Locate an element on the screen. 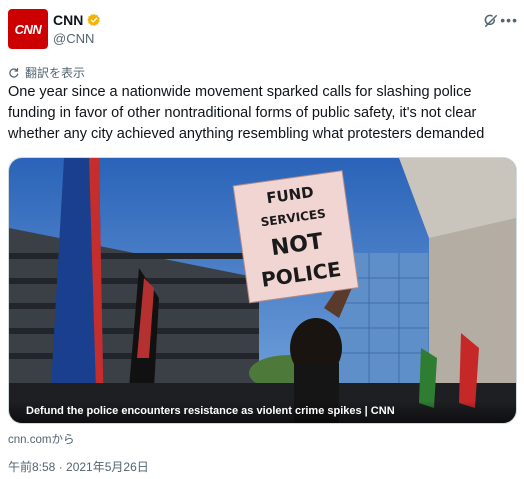  author-name-row: CNN is located at coordinates (77, 20).